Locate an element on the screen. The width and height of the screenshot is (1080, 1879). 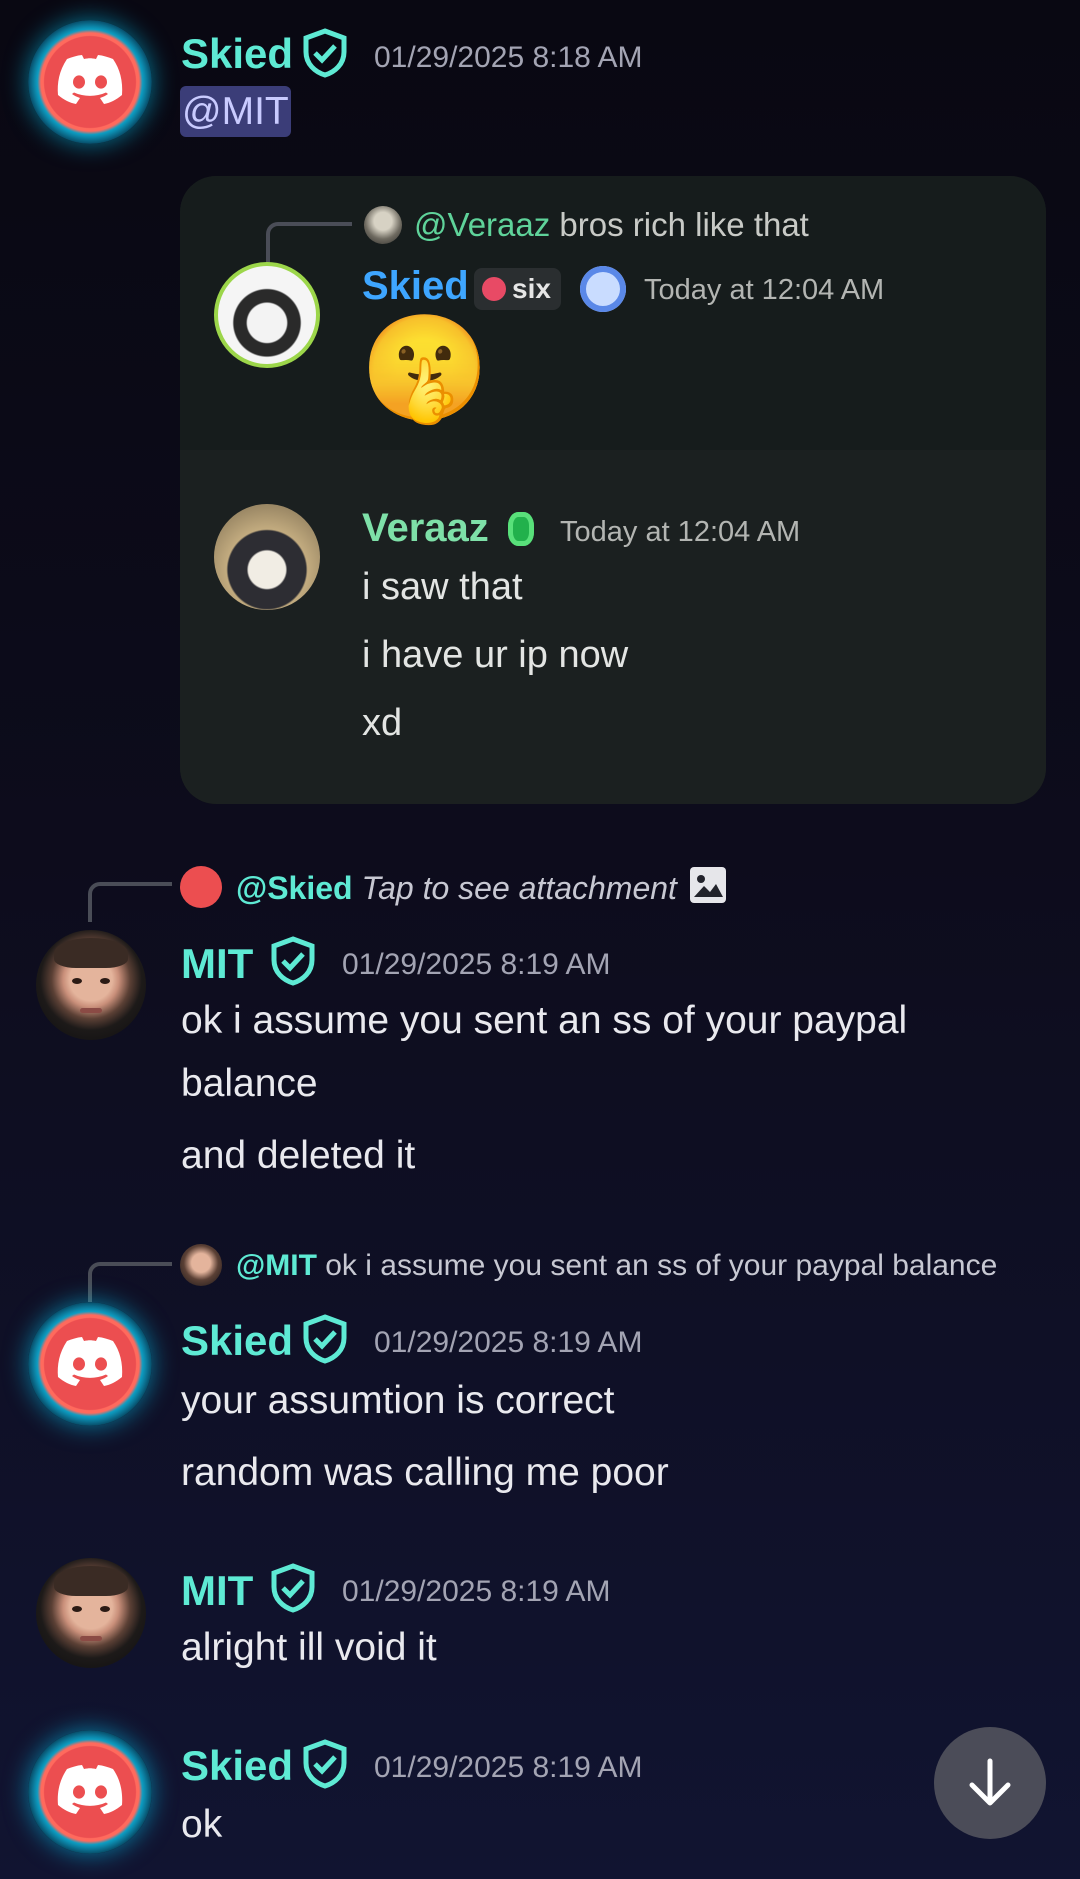
message-line: your assumtion is correct is located at coordinates (398, 1400).